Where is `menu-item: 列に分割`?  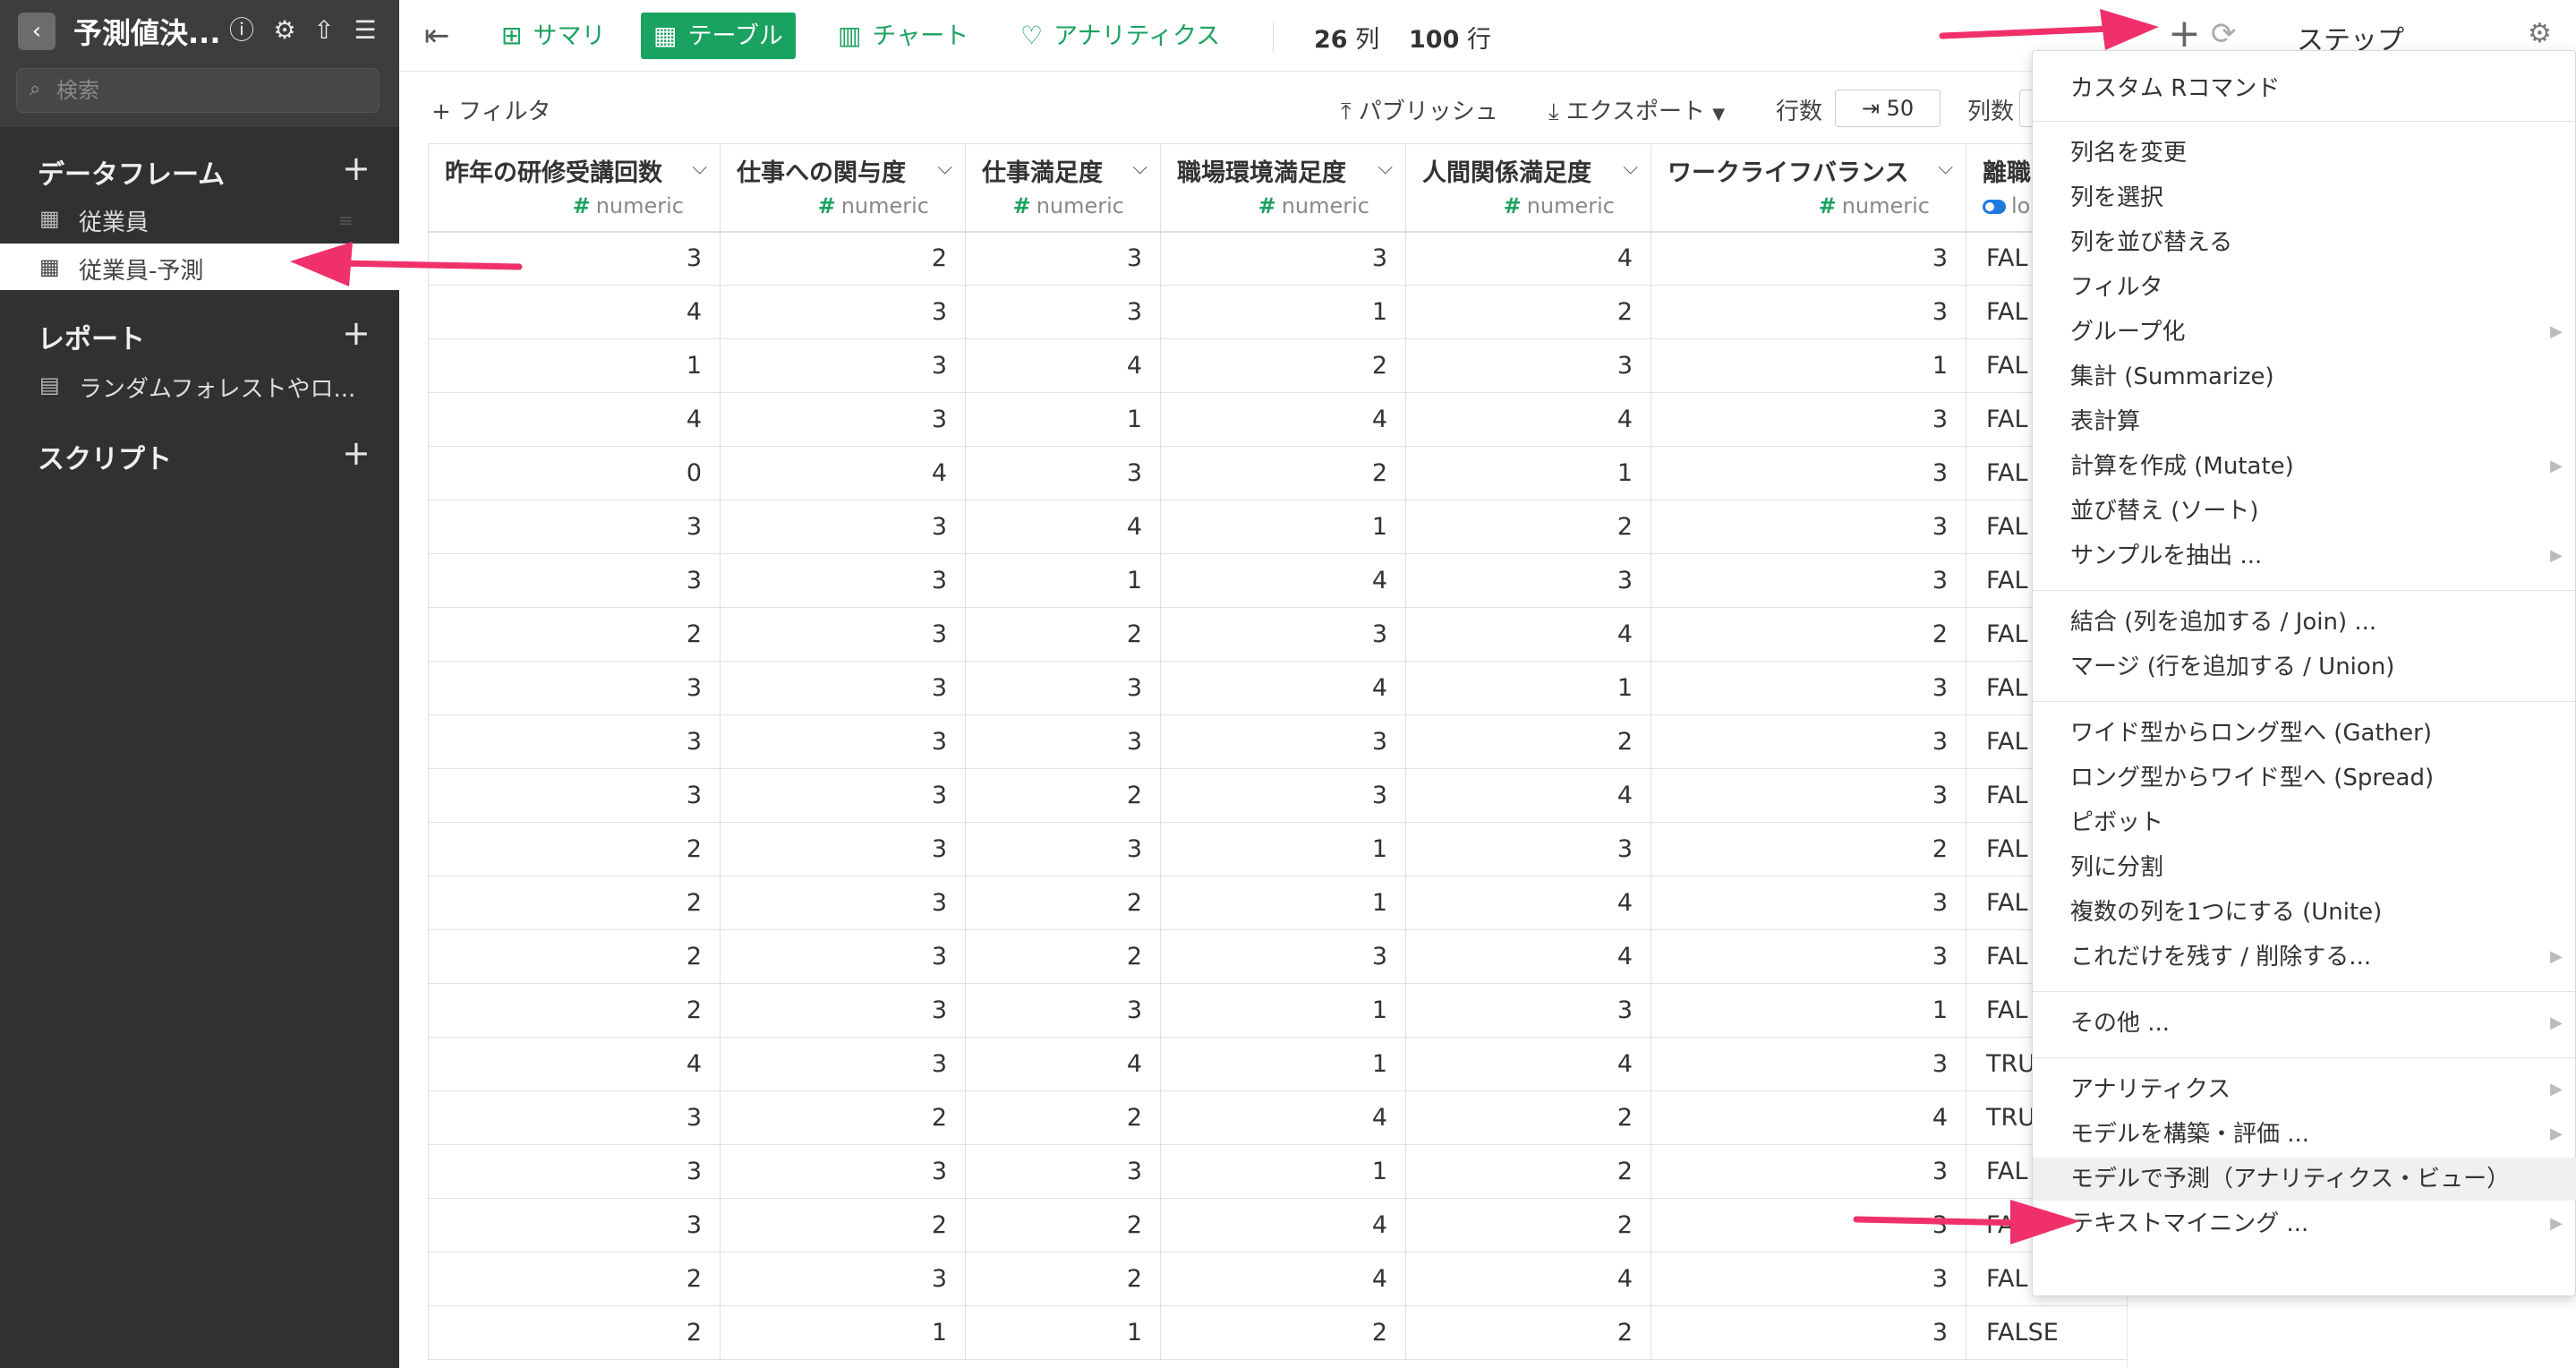
menu-item: 列に分割 is located at coordinates (2304, 867).